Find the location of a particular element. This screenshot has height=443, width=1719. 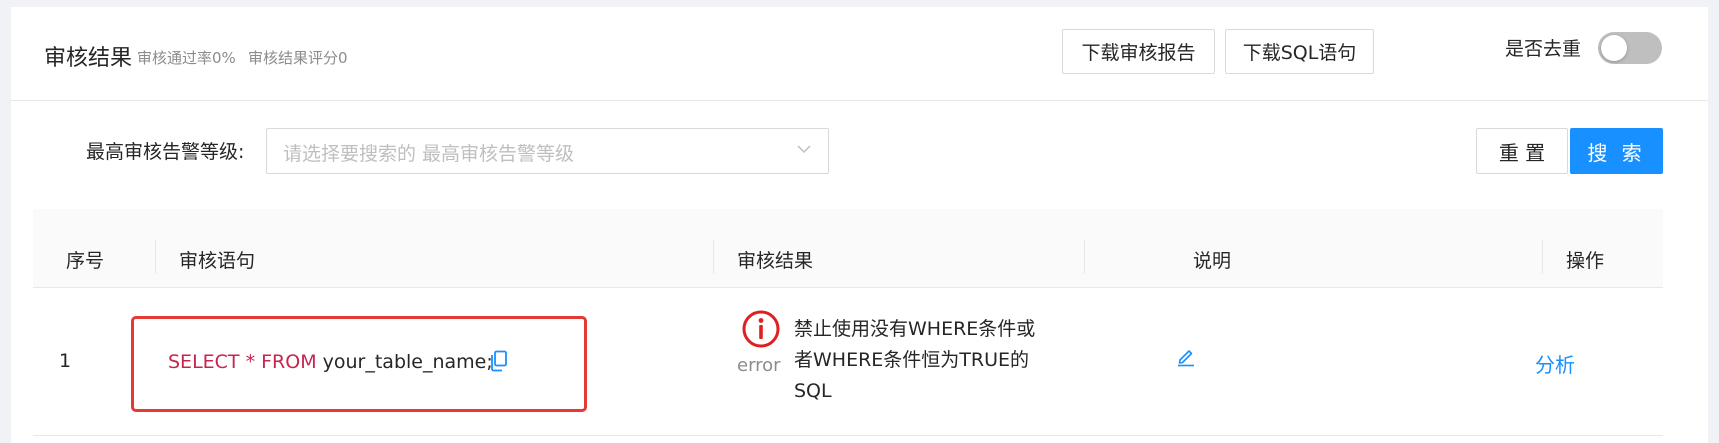

download-report-button: 下载审核报告 is located at coordinates (1138, 51).